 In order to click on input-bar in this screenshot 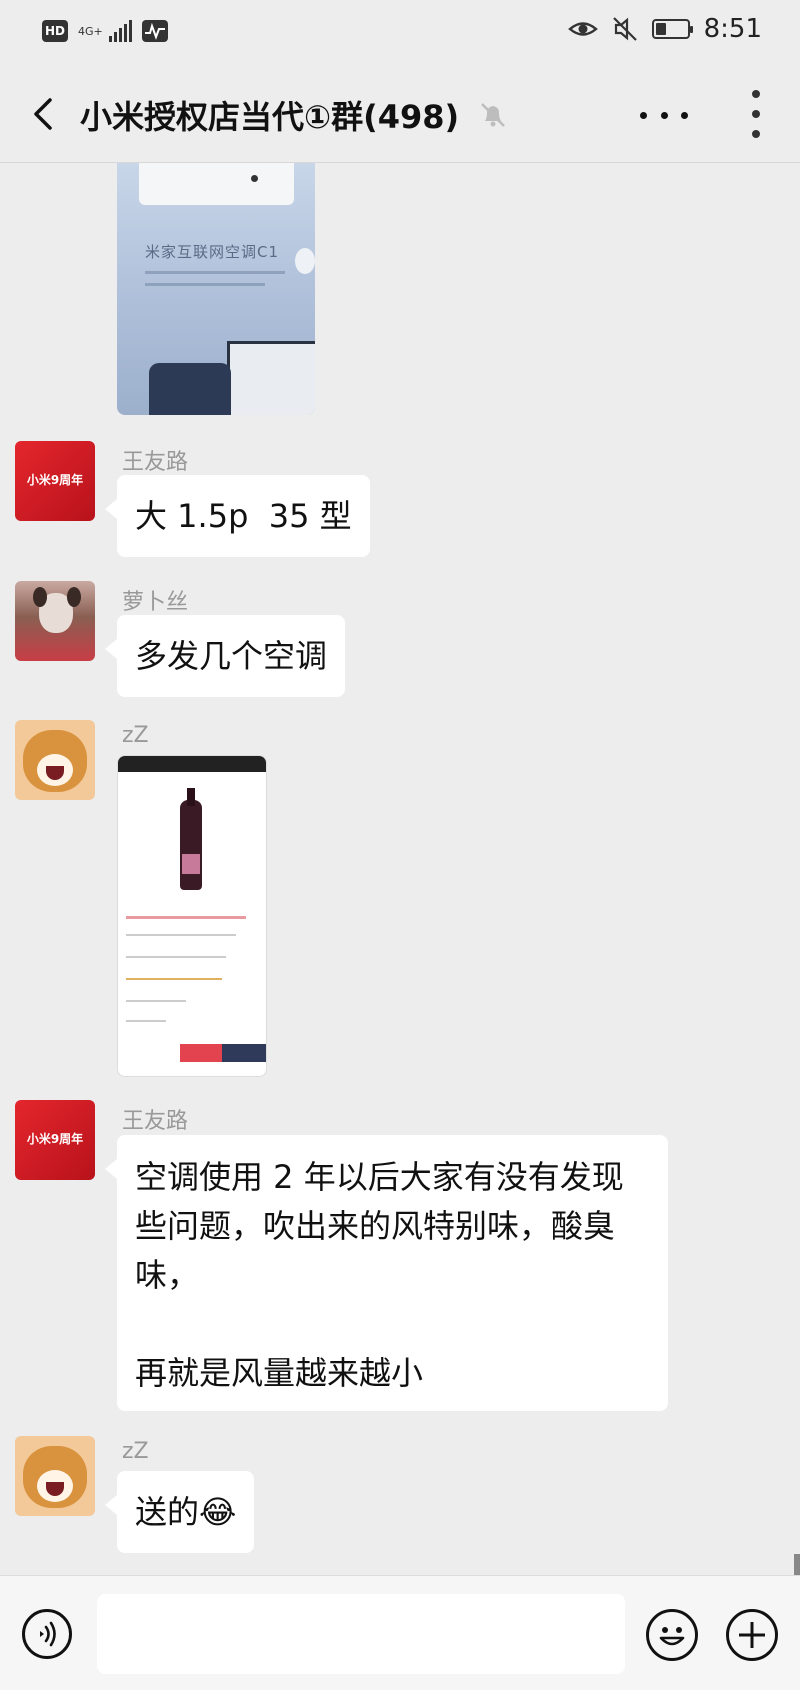, I will do `click(400, 1632)`.